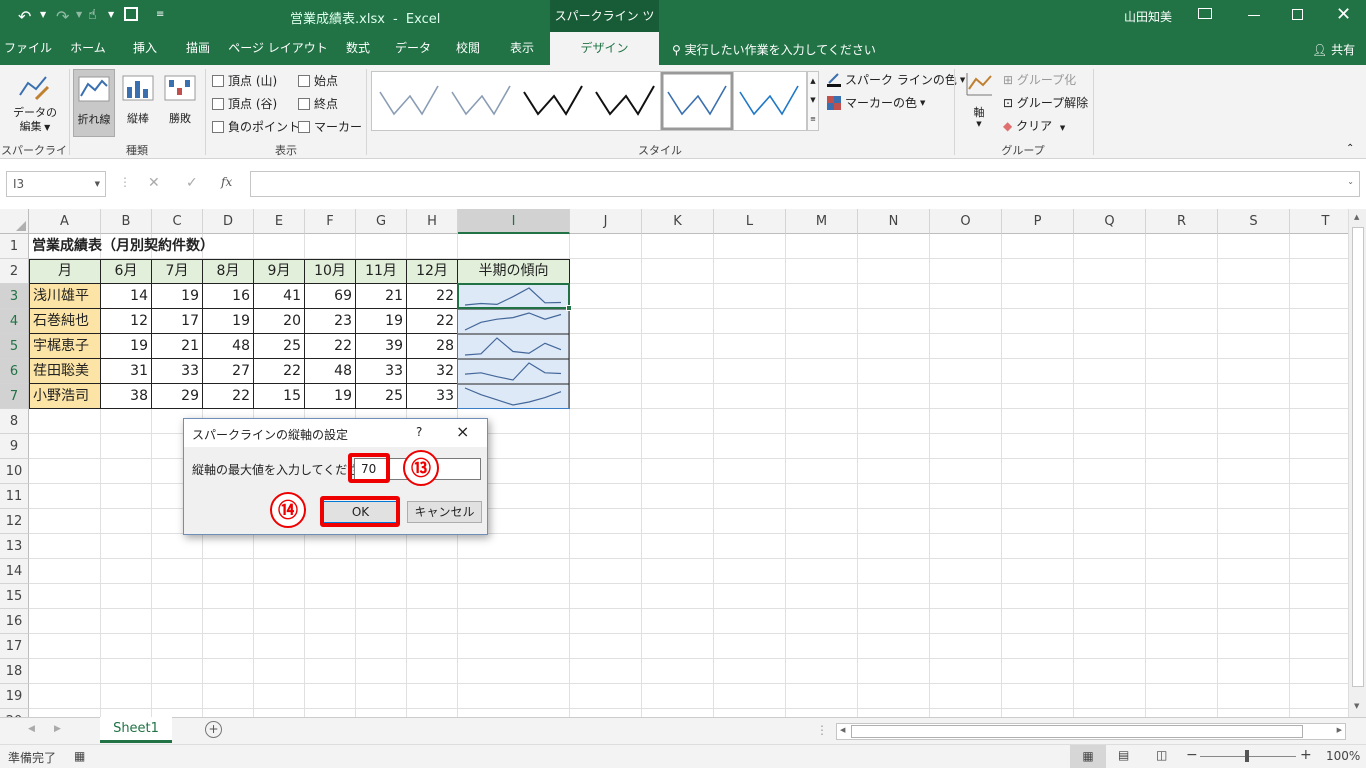 The image size is (1366, 768). I want to click on checkbox-low, so click(218, 103).